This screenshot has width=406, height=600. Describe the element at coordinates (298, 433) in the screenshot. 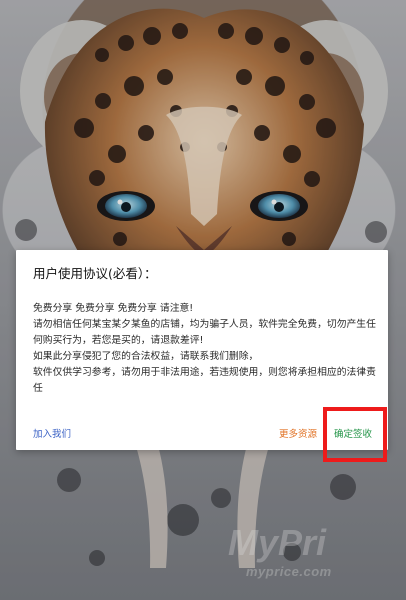

I see `more-resources-button: 更多资源` at that location.